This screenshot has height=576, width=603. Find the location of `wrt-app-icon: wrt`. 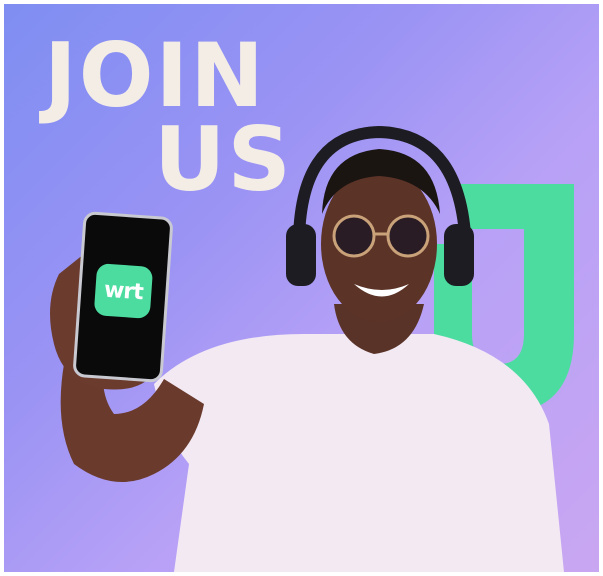

wrt-app-icon: wrt is located at coordinates (123, 291).